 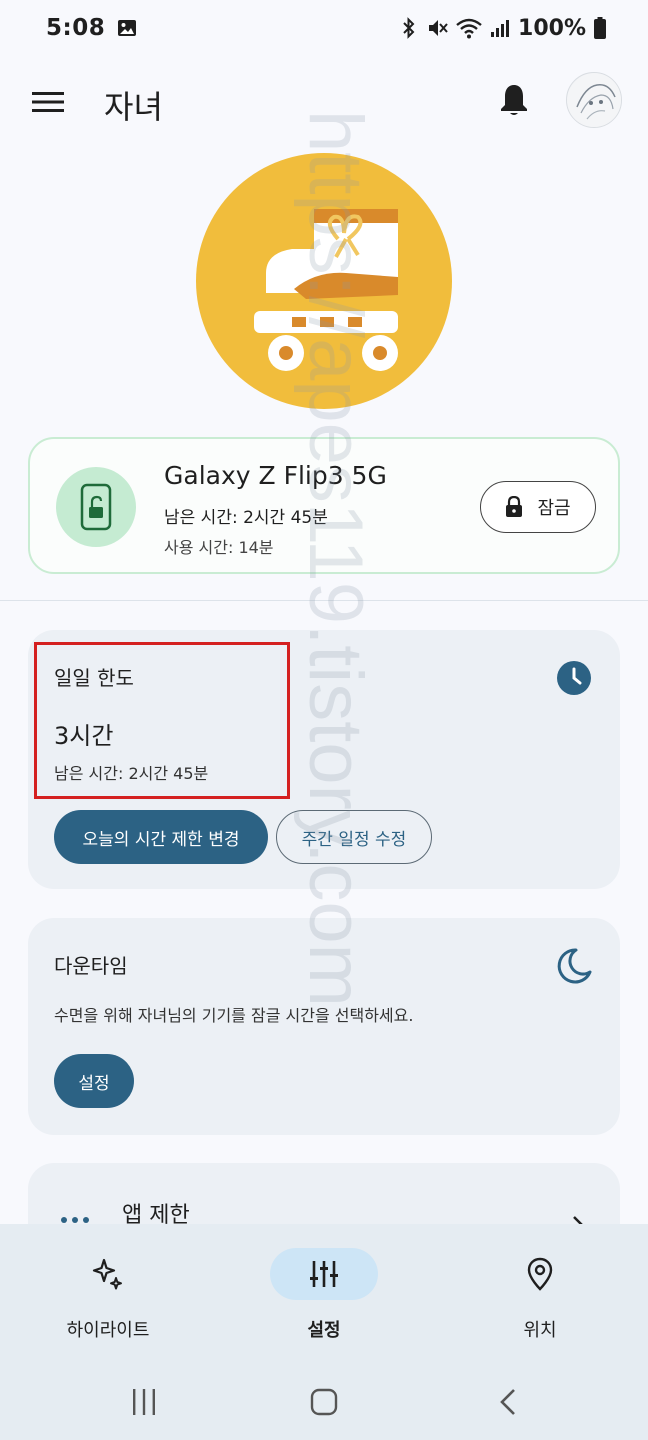 I want to click on device-name: Galaxy Z Flip3 5G, so click(x=275, y=475).